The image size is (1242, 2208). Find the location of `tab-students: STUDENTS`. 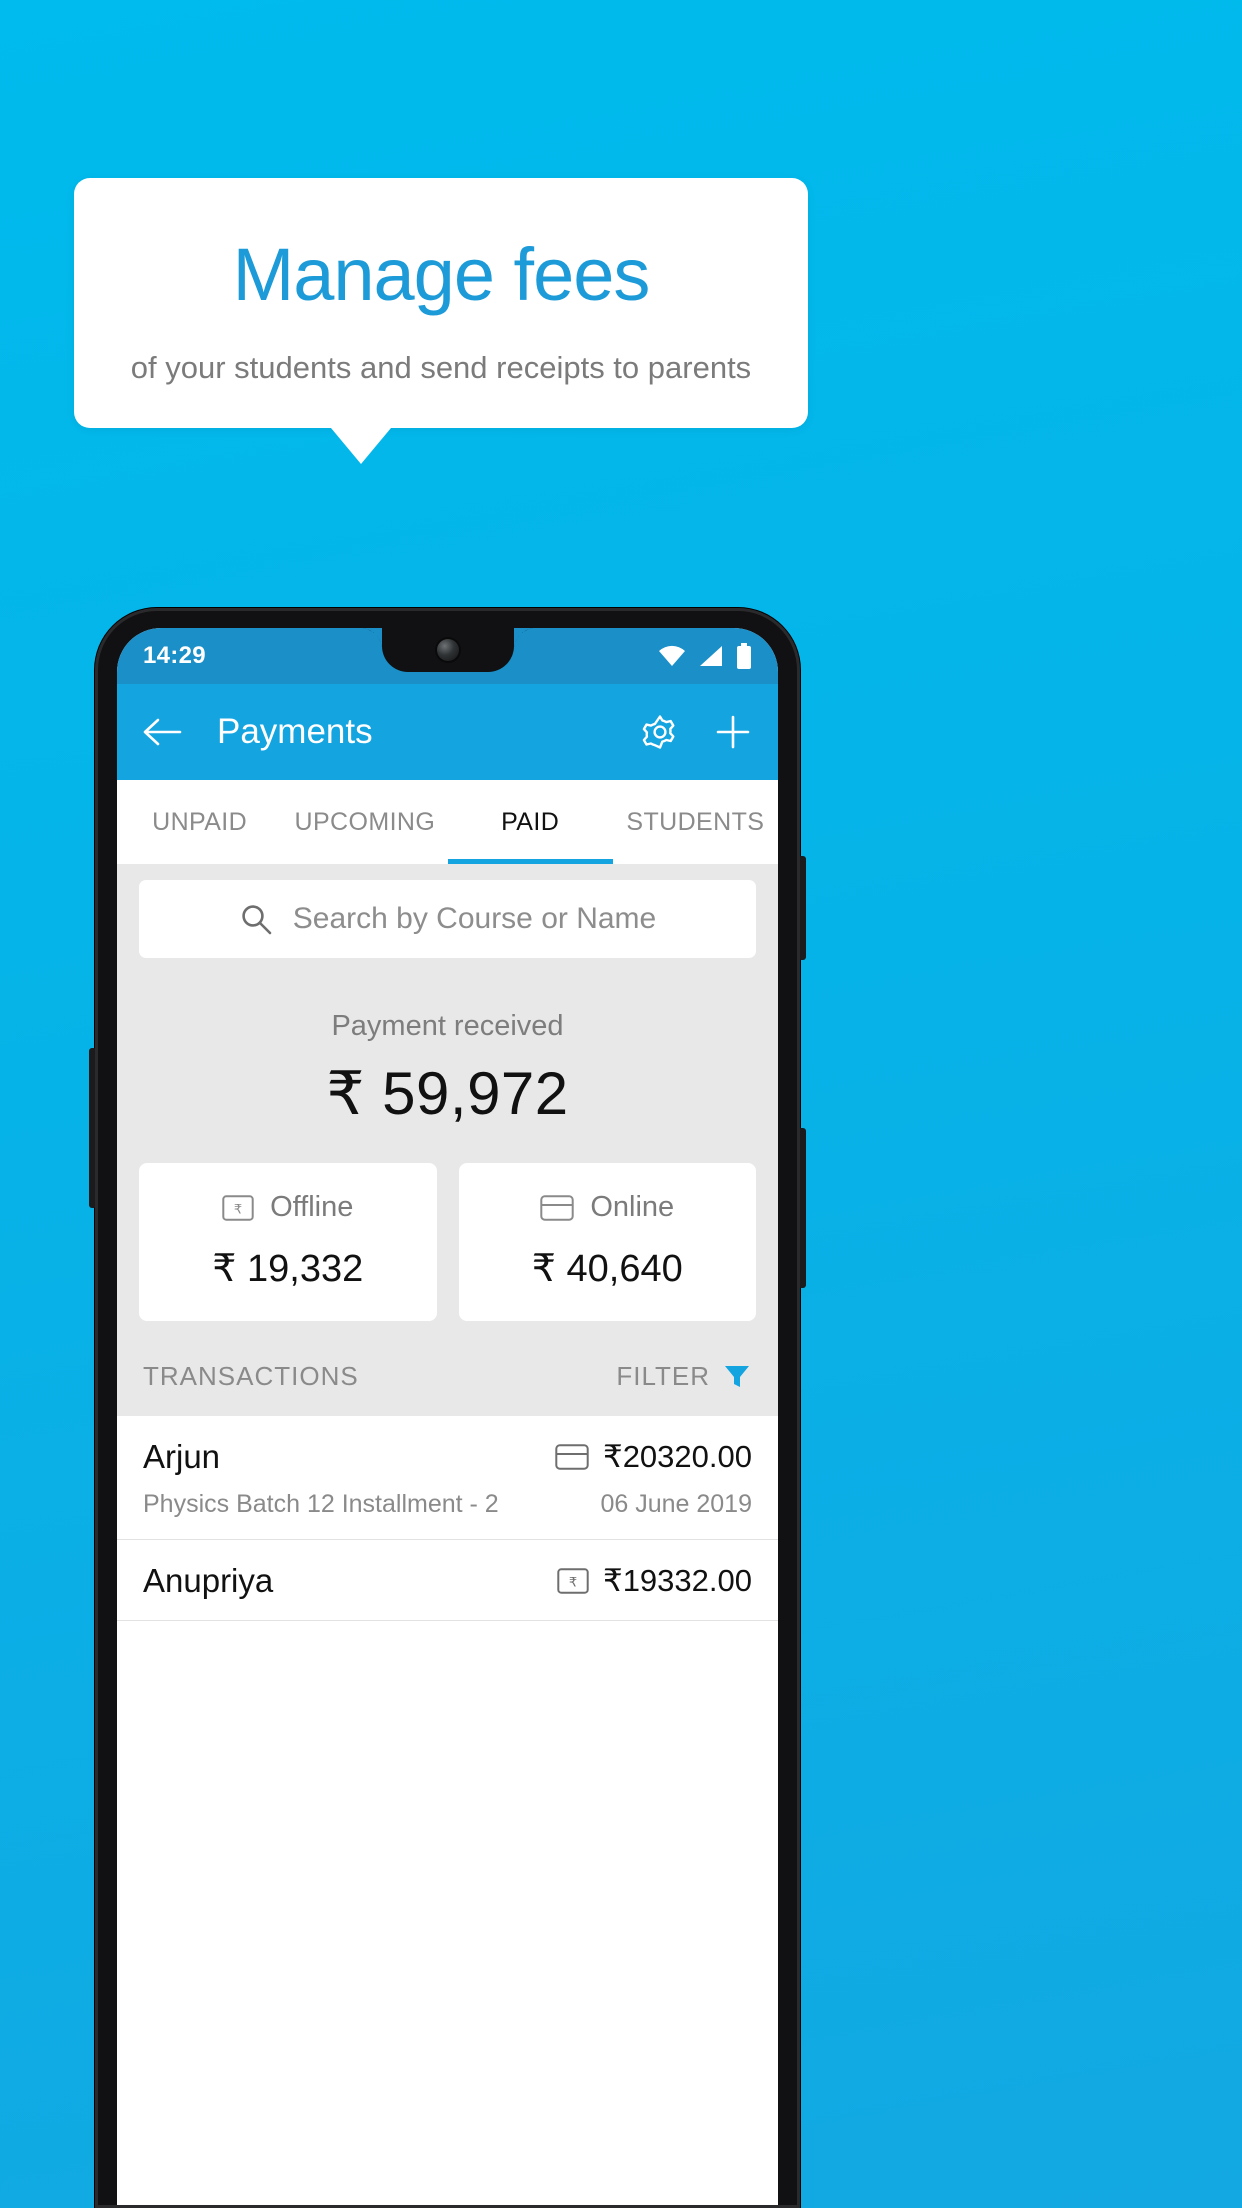

tab-students: STUDENTS is located at coordinates (695, 822).